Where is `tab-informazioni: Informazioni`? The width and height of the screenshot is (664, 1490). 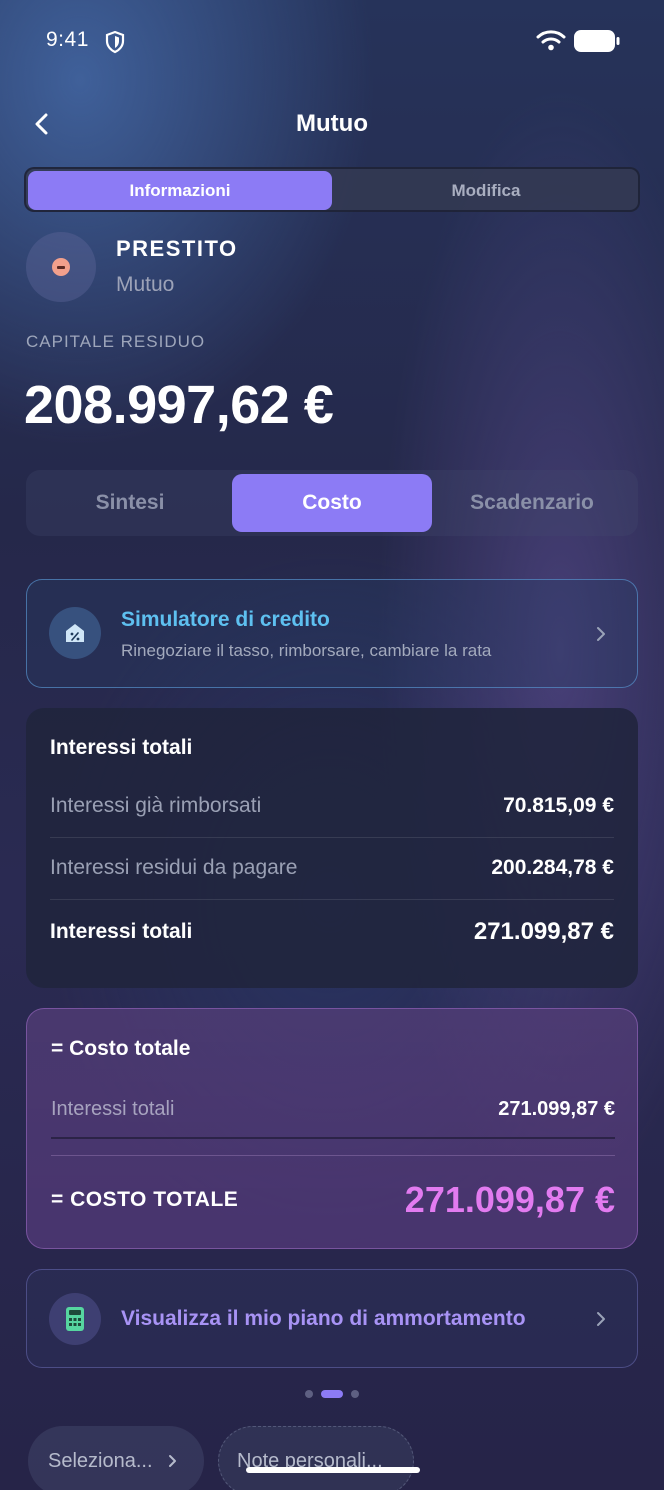 tab-informazioni: Informazioni is located at coordinates (180, 190).